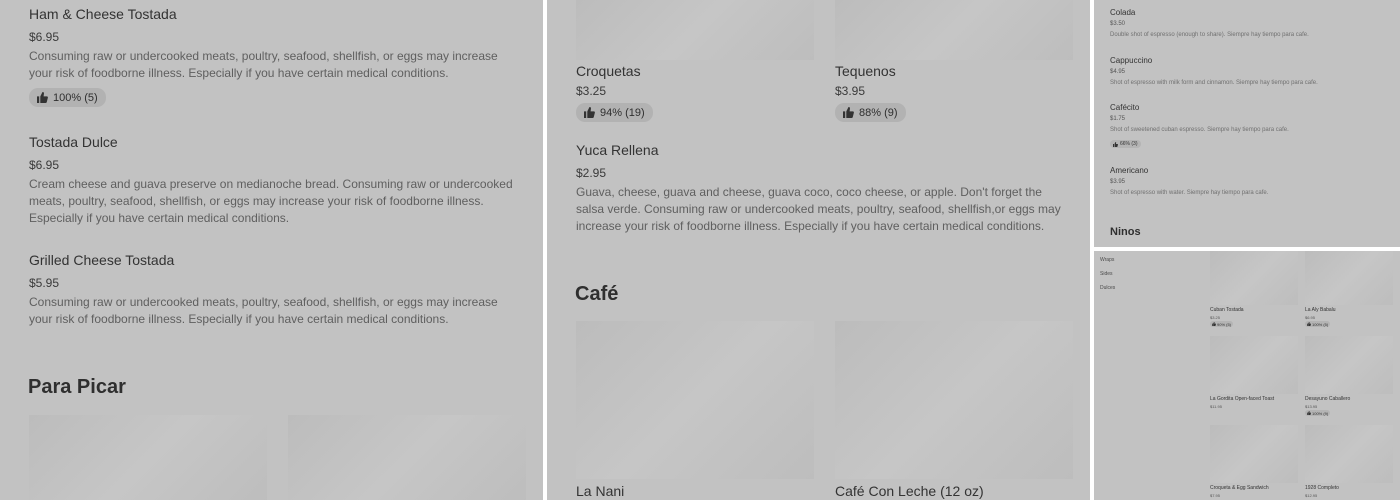  What do you see at coordinates (1311, 406) in the screenshot?
I see `item-price: $13.95` at bounding box center [1311, 406].